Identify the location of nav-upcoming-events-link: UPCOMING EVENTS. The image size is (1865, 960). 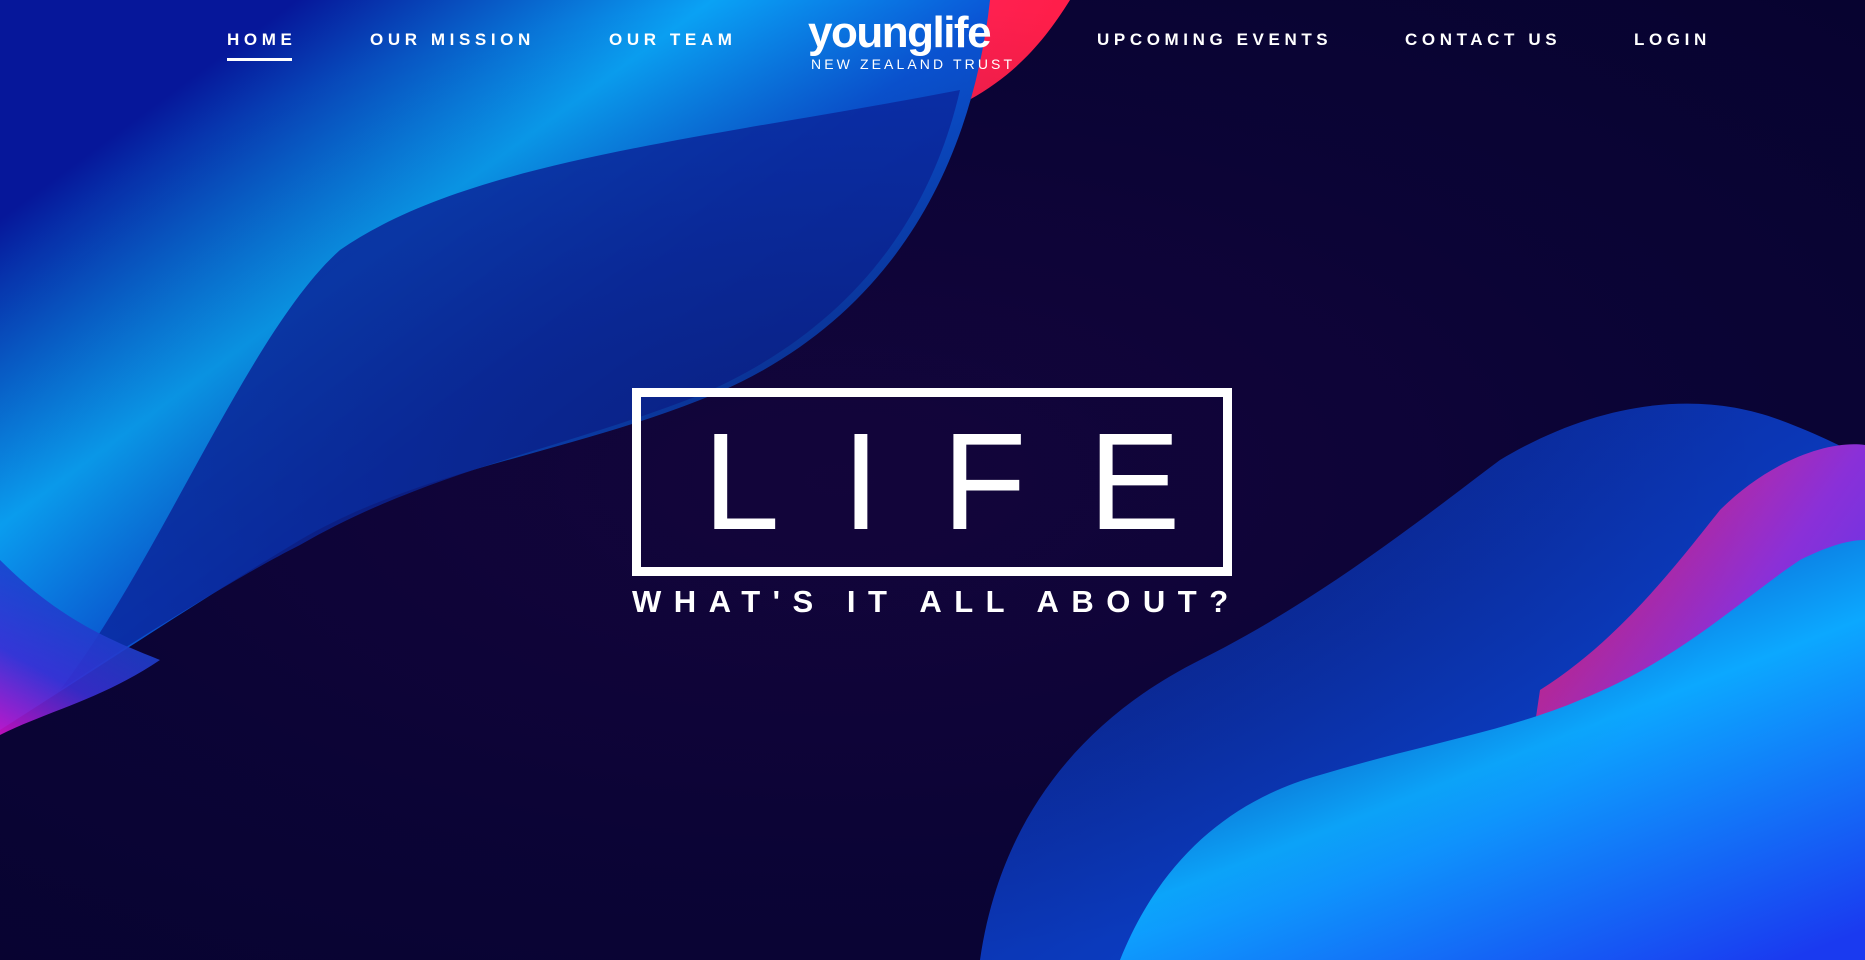
(1214, 40).